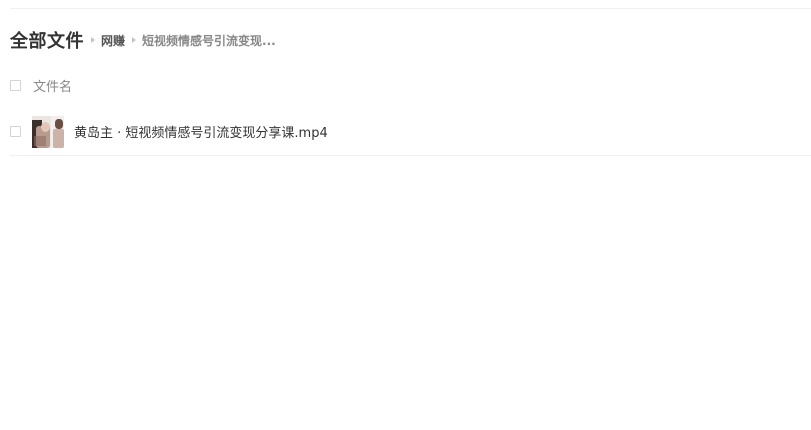  Describe the element at coordinates (15, 85) in the screenshot. I see `select-all-checkbox` at that location.